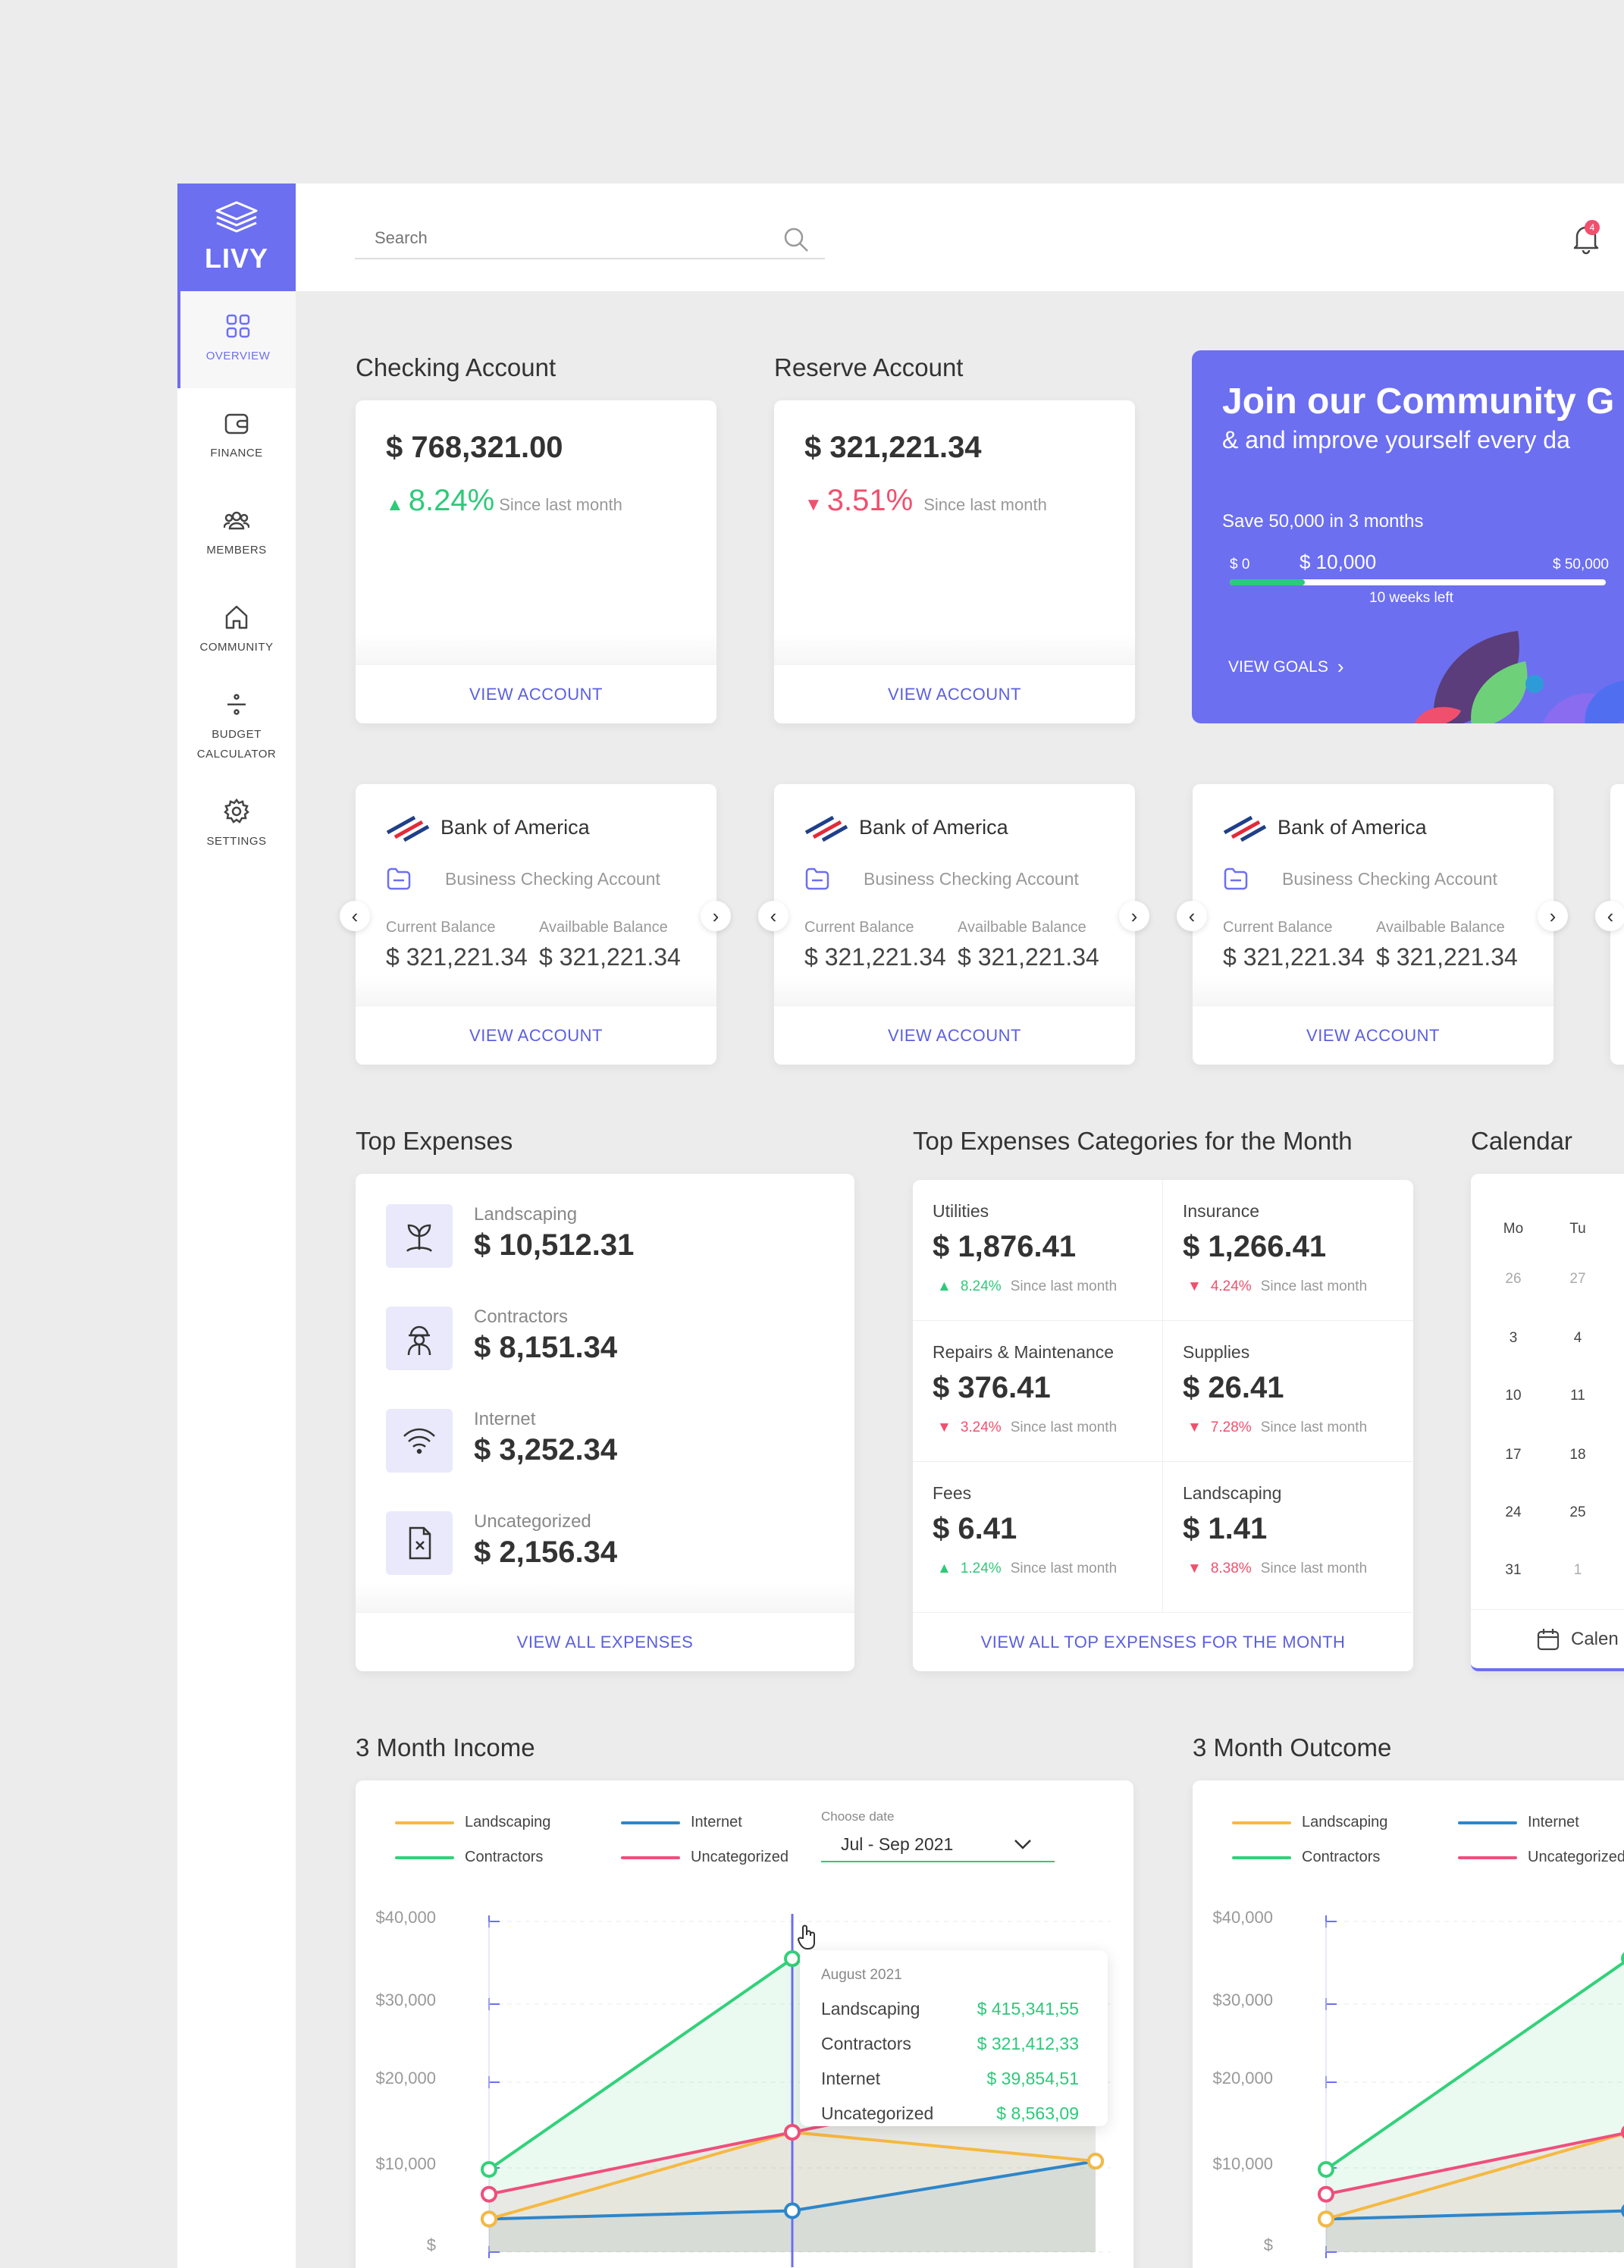 This screenshot has width=1624, height=2268. I want to click on calendar-day: 10, so click(1513, 1396).